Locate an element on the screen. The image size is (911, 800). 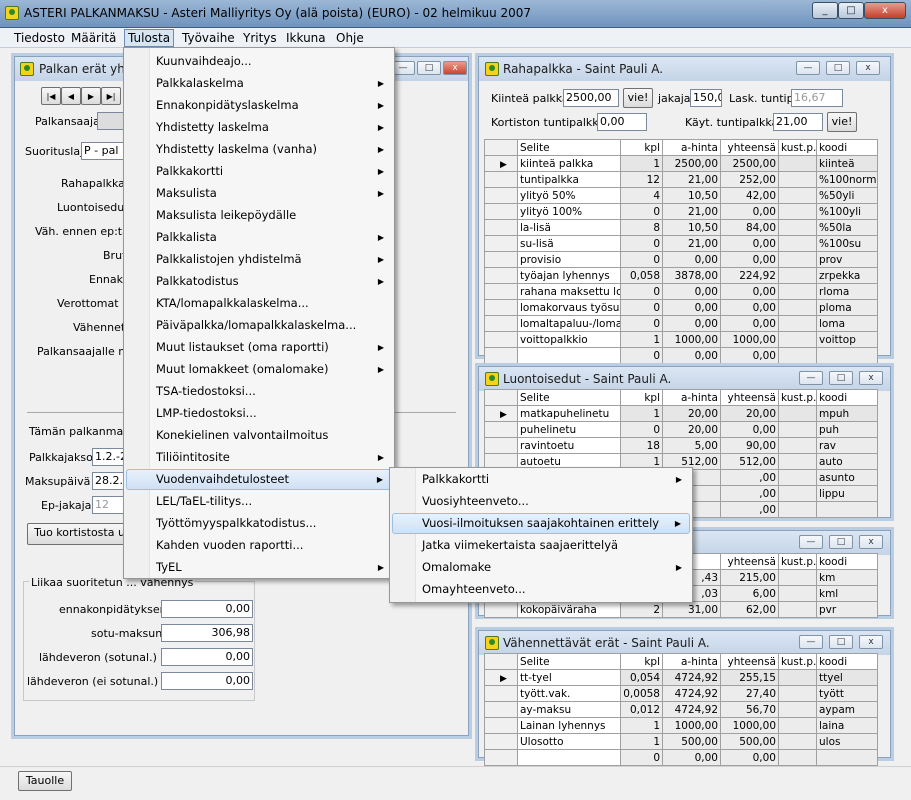
cell-koodi: ploma is located at coordinates (847, 307).